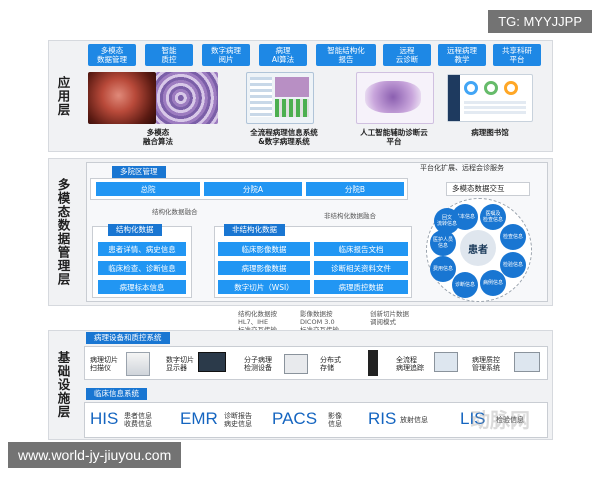 The width and height of the screenshot is (600, 480). I want to click on structured-data-header: 结构化数据, so click(135, 230).